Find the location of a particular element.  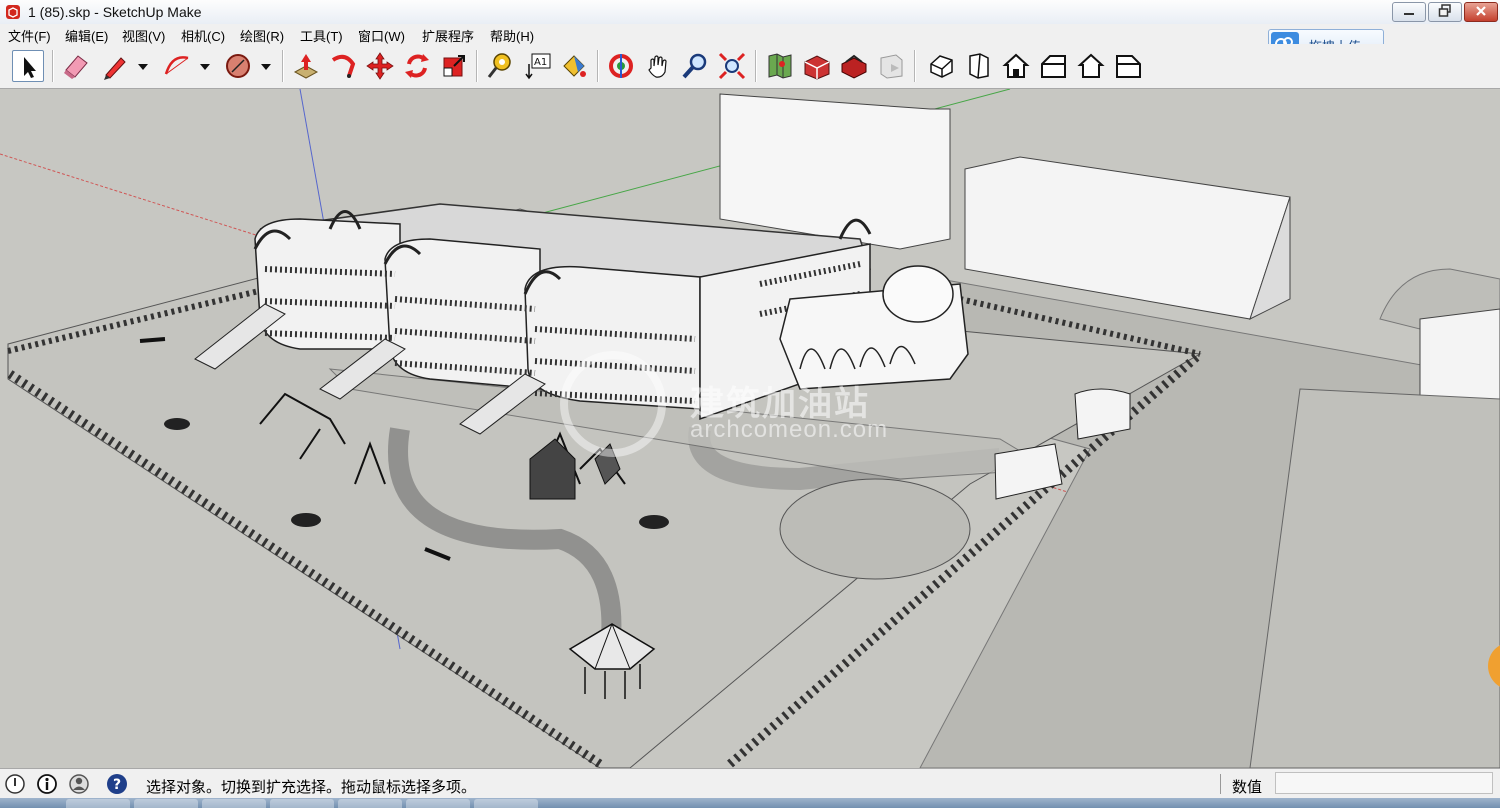

follow-me-tool-button is located at coordinates (343, 66).